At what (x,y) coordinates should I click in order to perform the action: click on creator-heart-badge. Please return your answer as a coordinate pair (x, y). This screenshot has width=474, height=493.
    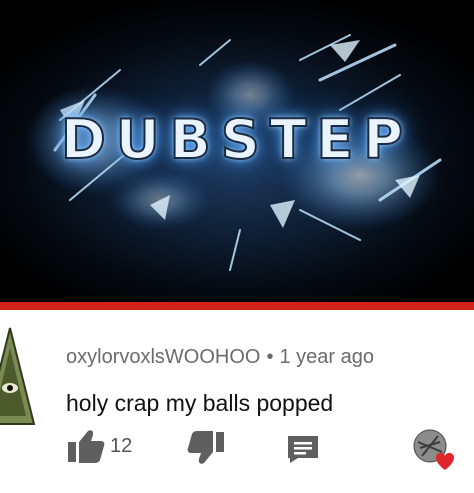
    Looking at the image, I should click on (434, 450).